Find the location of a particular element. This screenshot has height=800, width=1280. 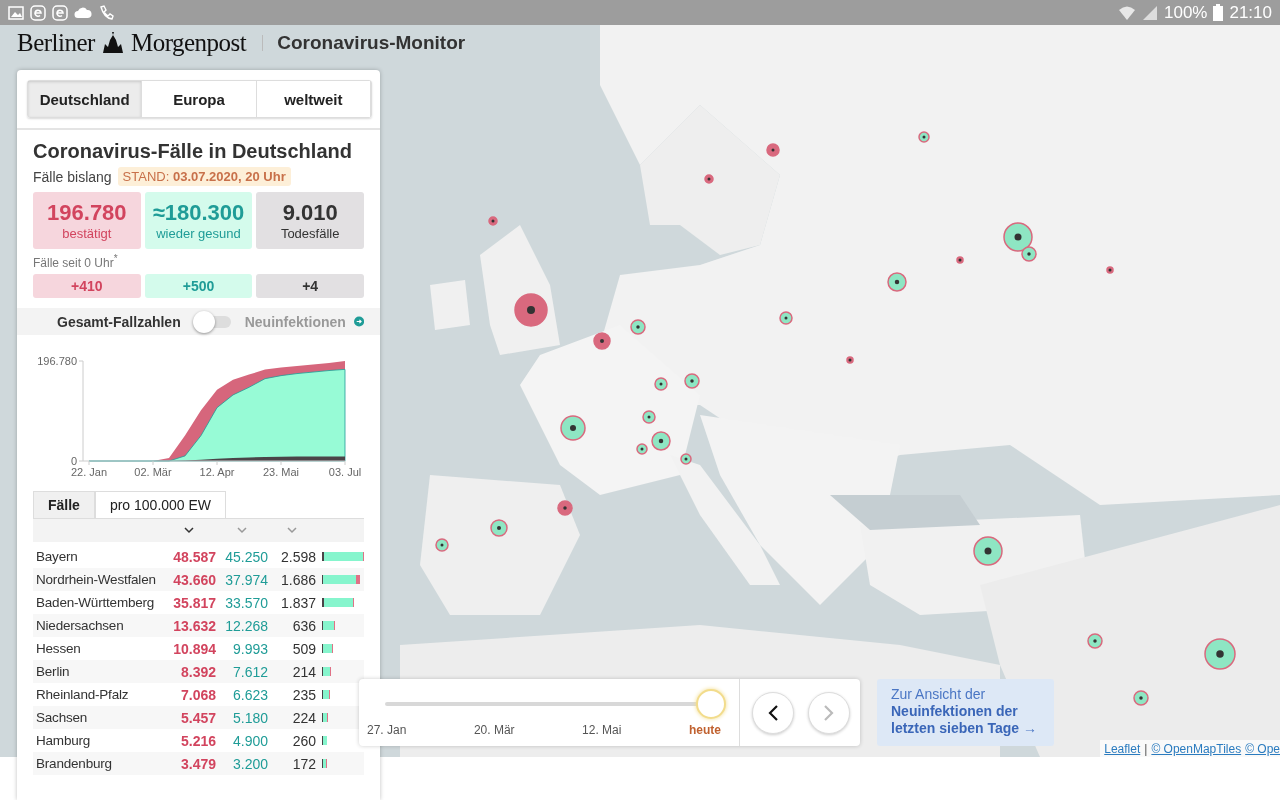

deaths-cell-text: 260 is located at coordinates (303, 740).